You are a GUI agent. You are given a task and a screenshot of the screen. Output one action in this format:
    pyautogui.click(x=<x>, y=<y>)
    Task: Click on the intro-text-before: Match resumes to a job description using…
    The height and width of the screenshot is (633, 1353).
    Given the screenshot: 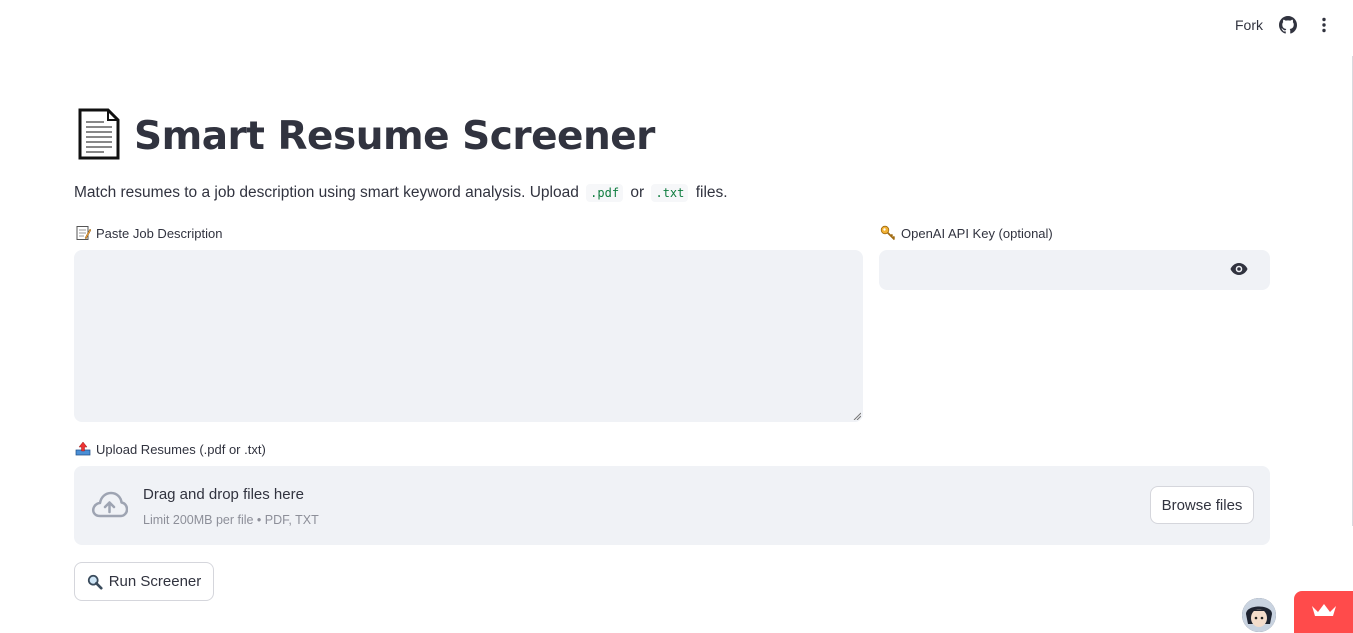 What is the action you would take?
    pyautogui.click(x=326, y=192)
    